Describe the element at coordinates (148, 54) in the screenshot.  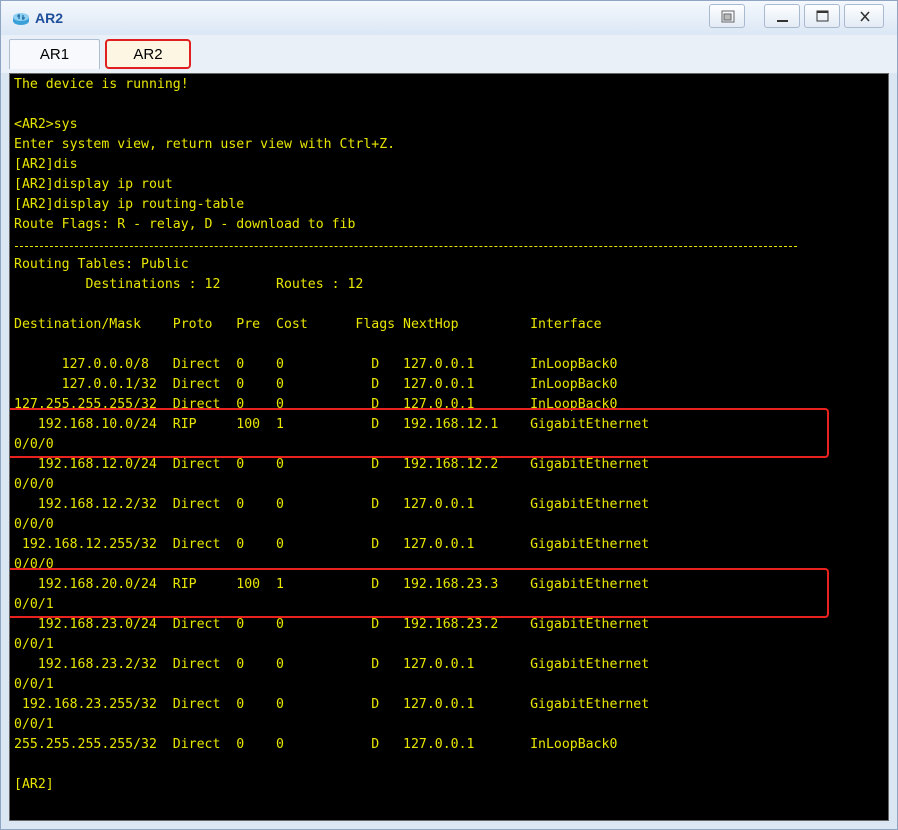
I see `tab-ar2: AR2` at that location.